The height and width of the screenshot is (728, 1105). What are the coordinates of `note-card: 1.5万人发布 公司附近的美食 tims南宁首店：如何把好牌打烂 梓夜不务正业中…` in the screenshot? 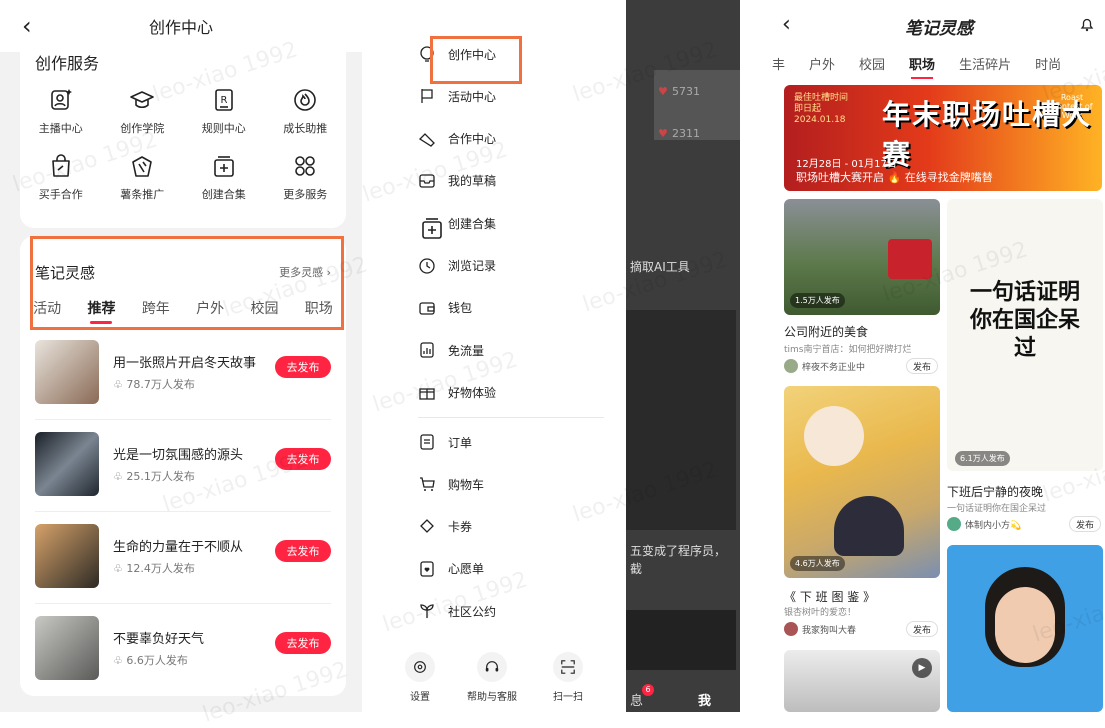 It's located at (862, 288).